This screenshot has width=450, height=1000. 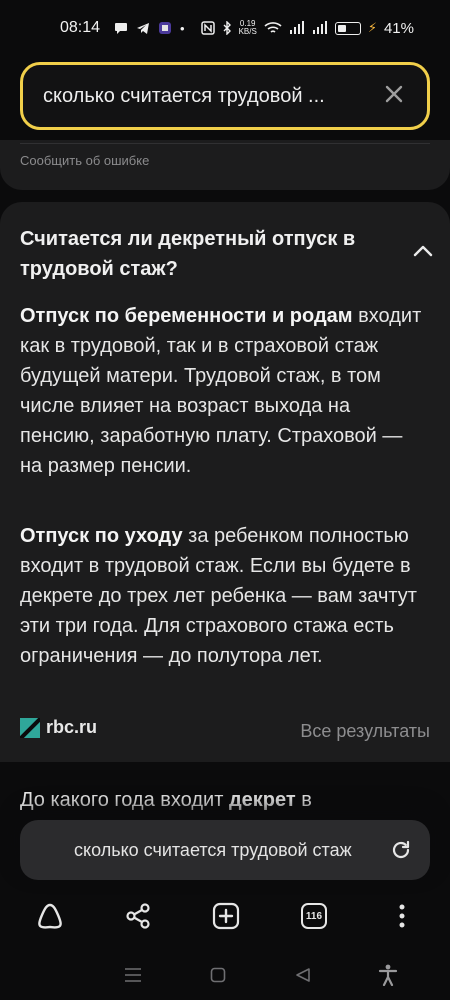 I want to click on charging-icon: ⚡, so click(x=372, y=27).